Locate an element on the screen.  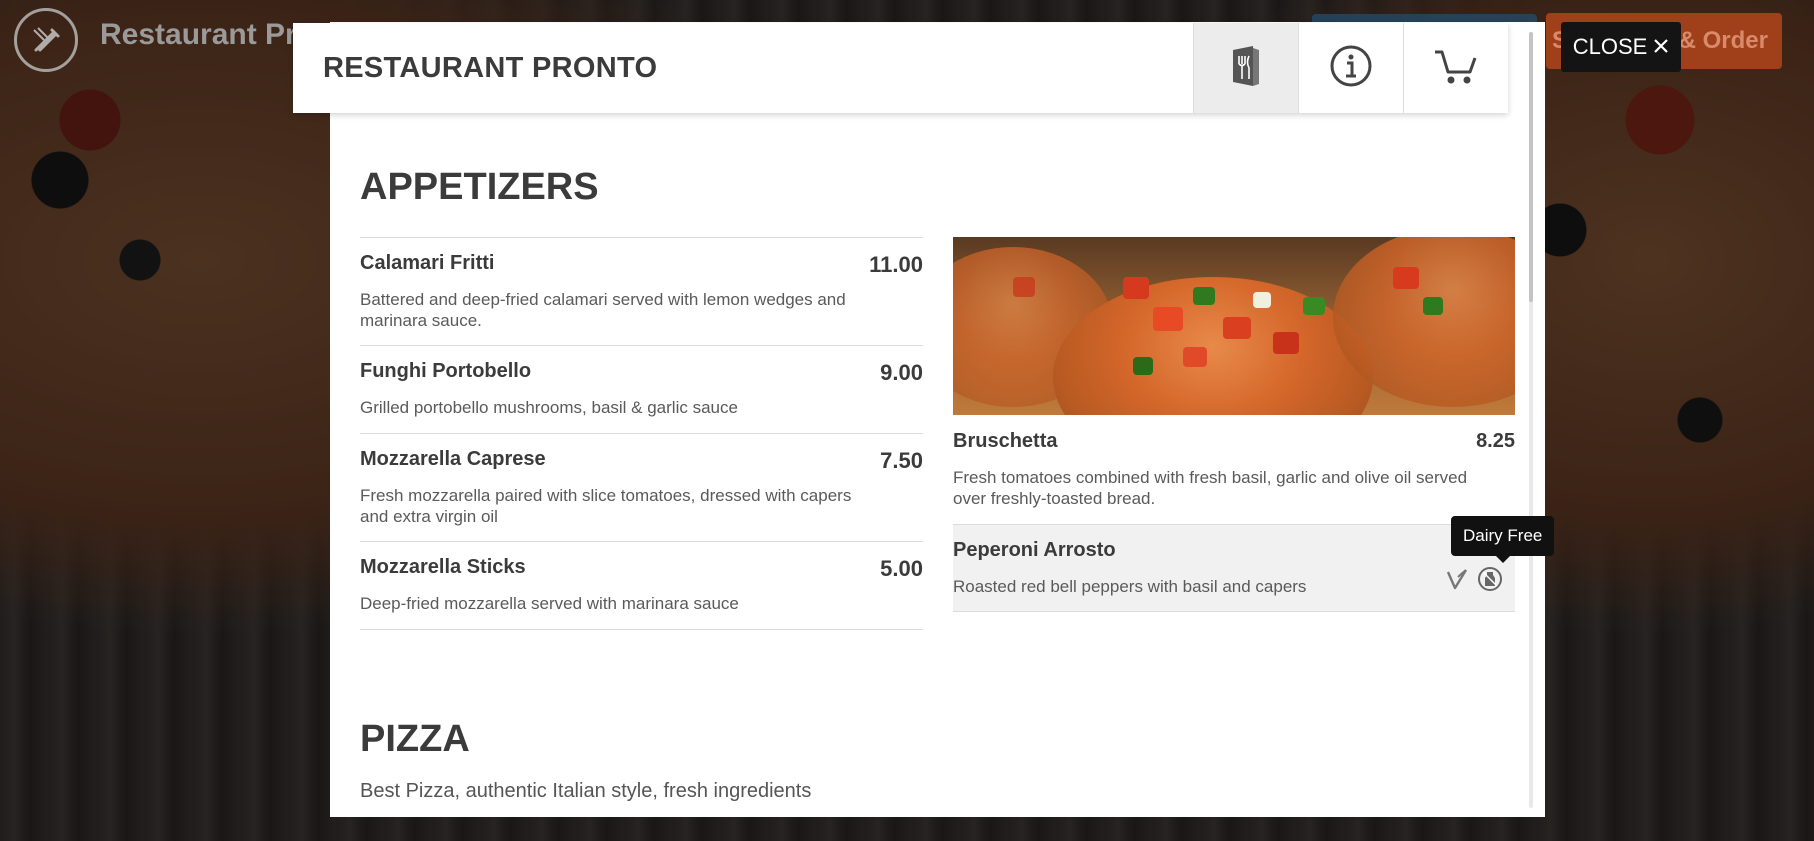
cart-icon is located at coordinates (1456, 68).